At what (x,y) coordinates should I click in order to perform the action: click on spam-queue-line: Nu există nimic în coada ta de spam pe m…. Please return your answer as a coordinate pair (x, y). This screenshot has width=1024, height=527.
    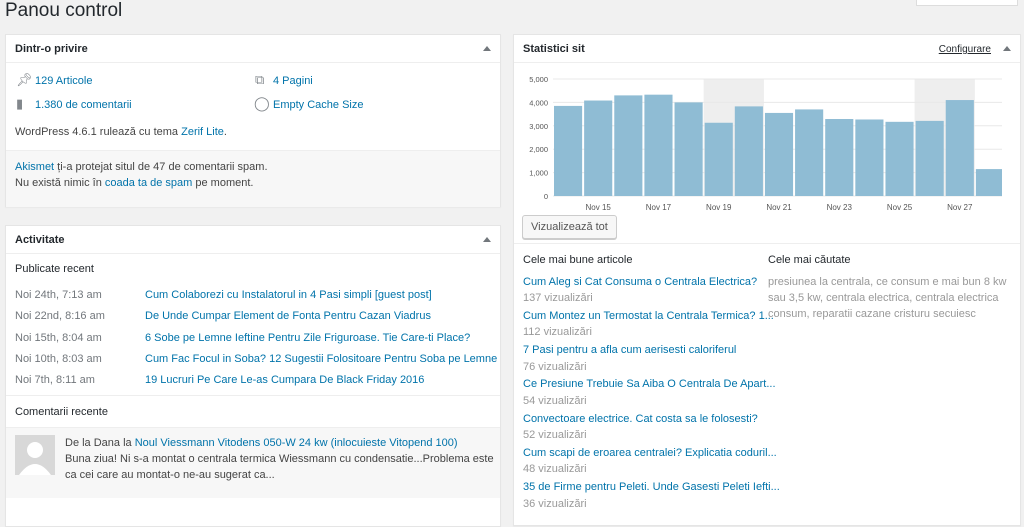
    Looking at the image, I should click on (134, 183).